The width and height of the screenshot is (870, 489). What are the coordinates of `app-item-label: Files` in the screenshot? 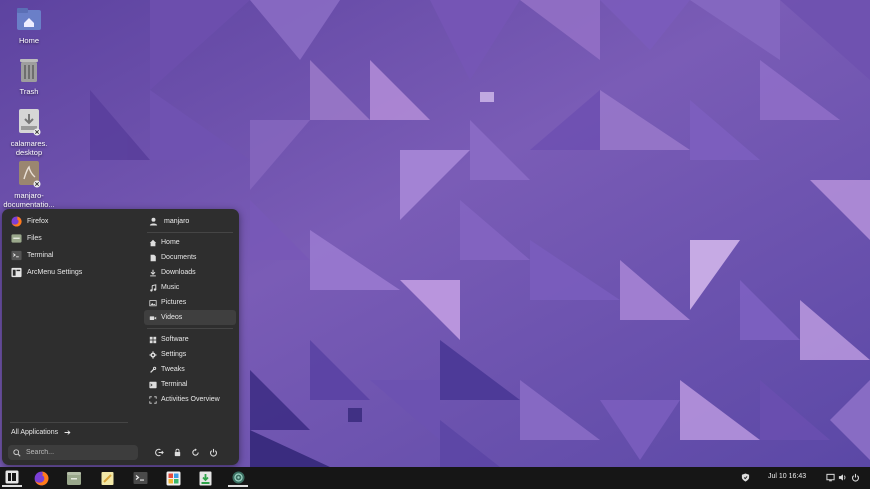 It's located at (34, 238).